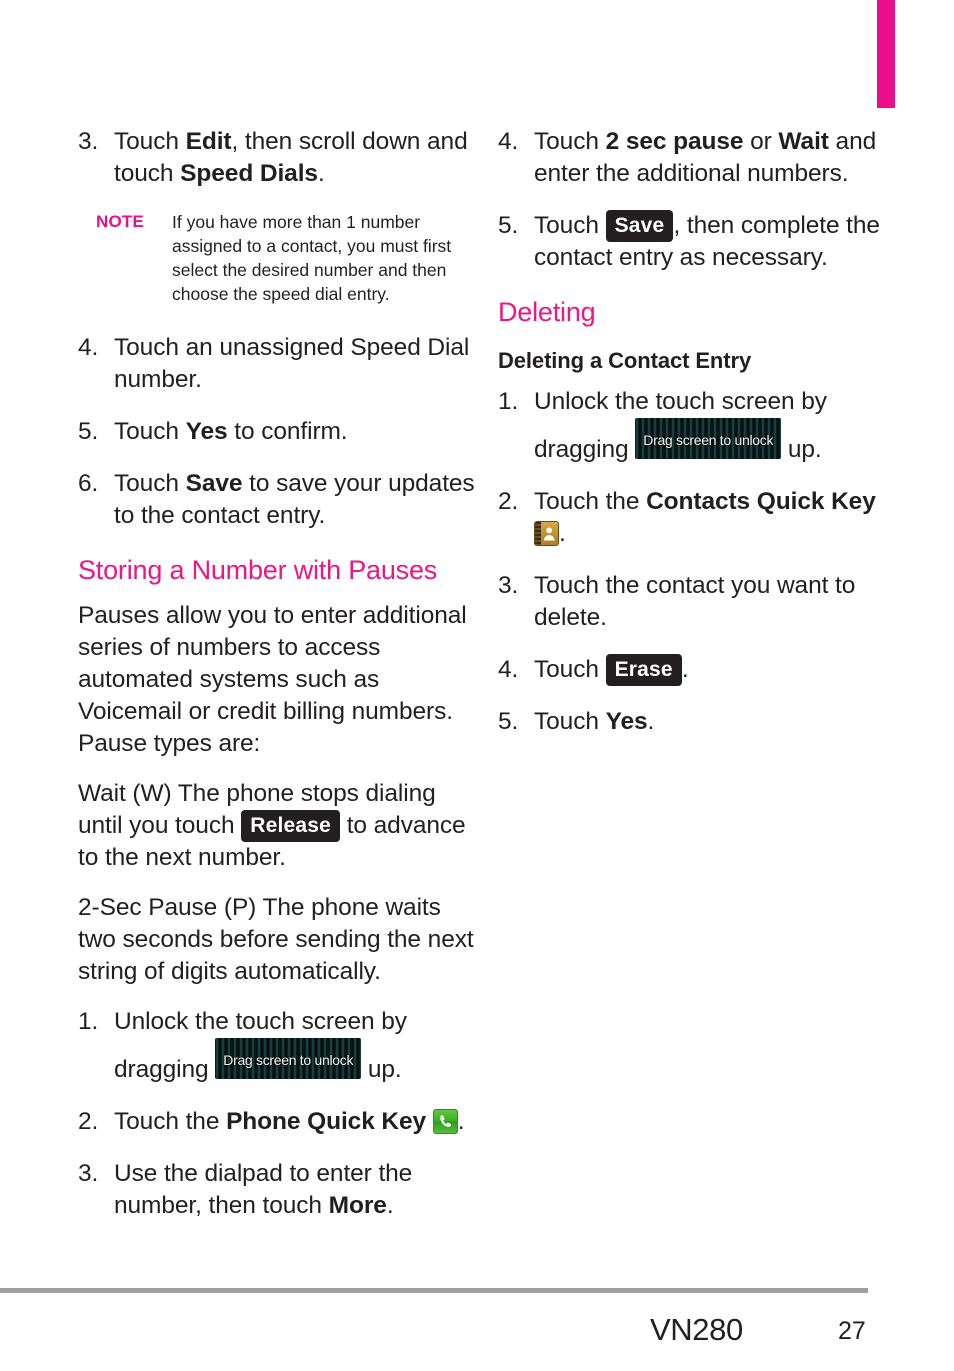 The height and width of the screenshot is (1371, 954). I want to click on step-text-mid: or, so click(761, 141).